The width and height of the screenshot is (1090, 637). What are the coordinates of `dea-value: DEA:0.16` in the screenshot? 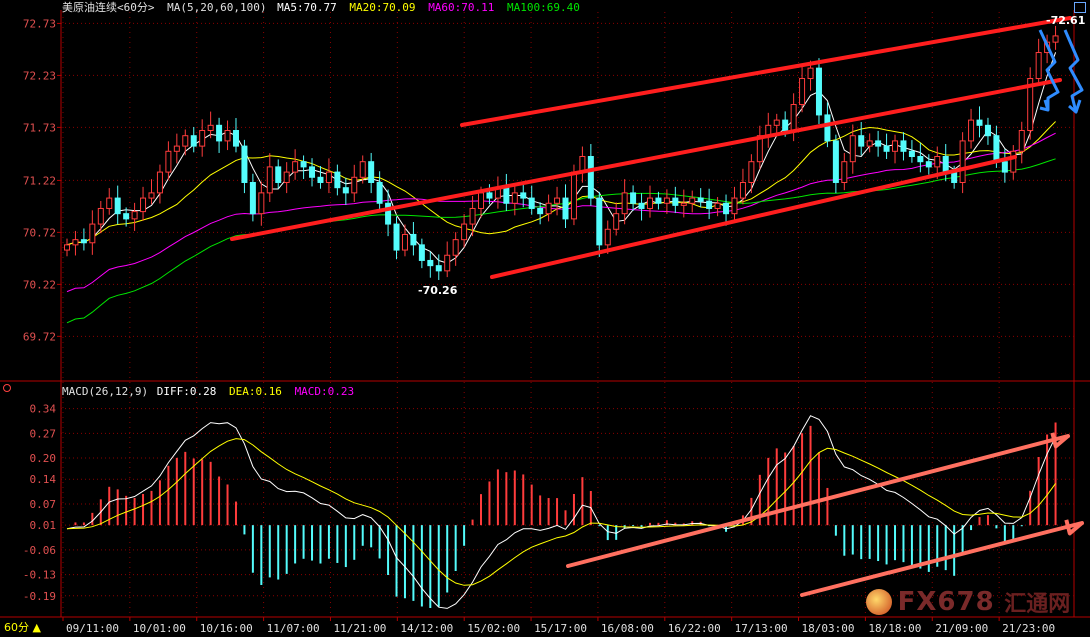 It's located at (255, 391).